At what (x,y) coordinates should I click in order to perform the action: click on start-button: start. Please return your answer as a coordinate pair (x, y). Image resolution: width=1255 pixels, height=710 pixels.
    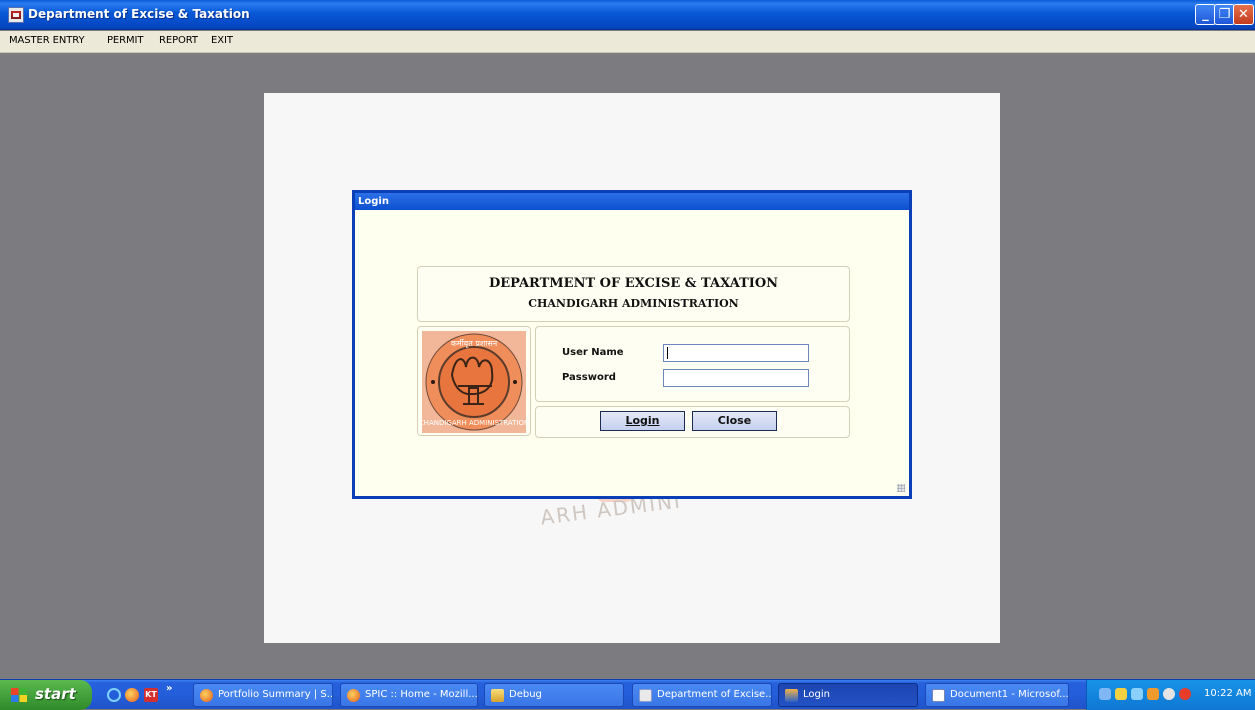
    Looking at the image, I should click on (46, 695).